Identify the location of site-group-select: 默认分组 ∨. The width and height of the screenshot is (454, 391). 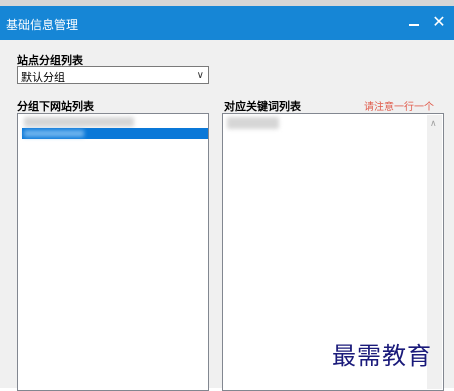
(113, 75).